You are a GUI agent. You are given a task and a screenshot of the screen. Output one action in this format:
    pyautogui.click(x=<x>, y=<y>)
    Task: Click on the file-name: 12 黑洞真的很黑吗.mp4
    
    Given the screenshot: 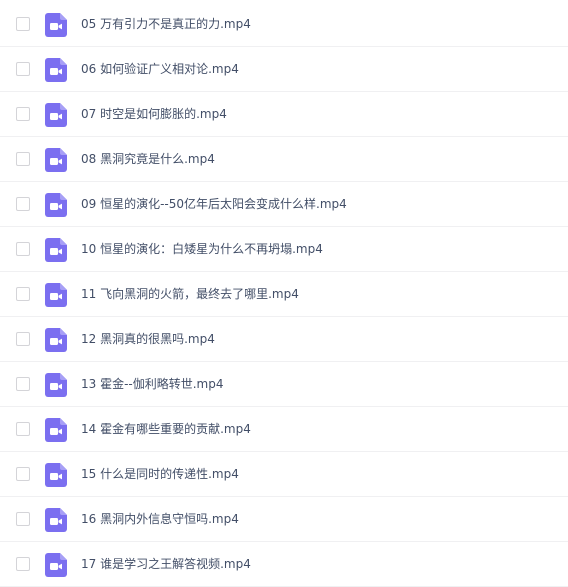 What is the action you would take?
    pyautogui.click(x=148, y=339)
    